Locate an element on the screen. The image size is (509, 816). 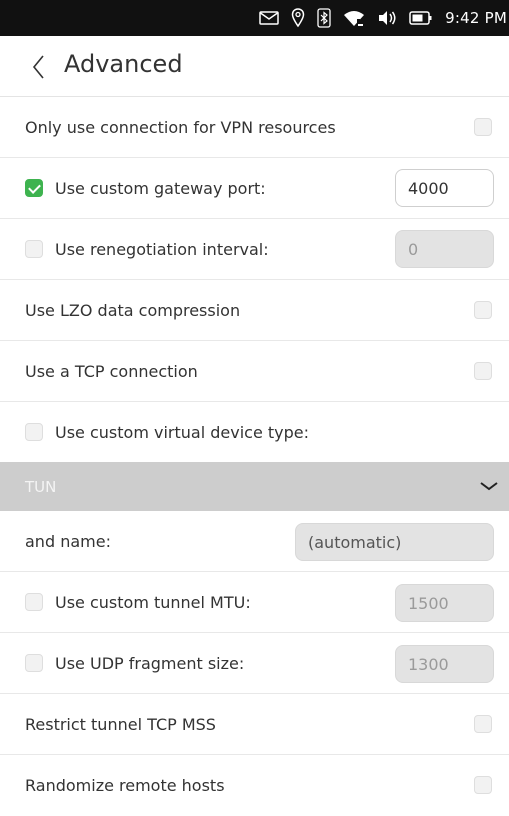
page-title: Advanced is located at coordinates (123, 64).